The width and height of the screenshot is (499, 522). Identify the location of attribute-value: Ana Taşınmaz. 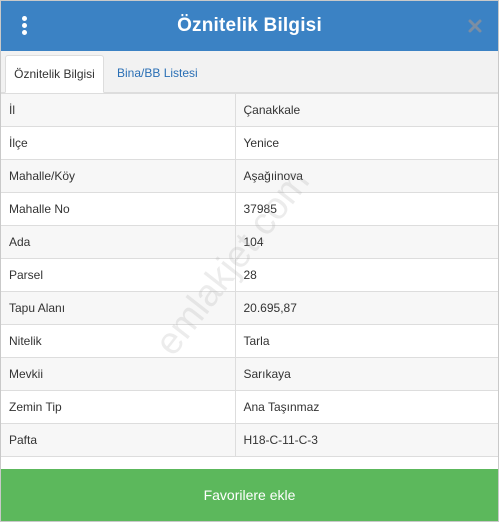
(366, 407).